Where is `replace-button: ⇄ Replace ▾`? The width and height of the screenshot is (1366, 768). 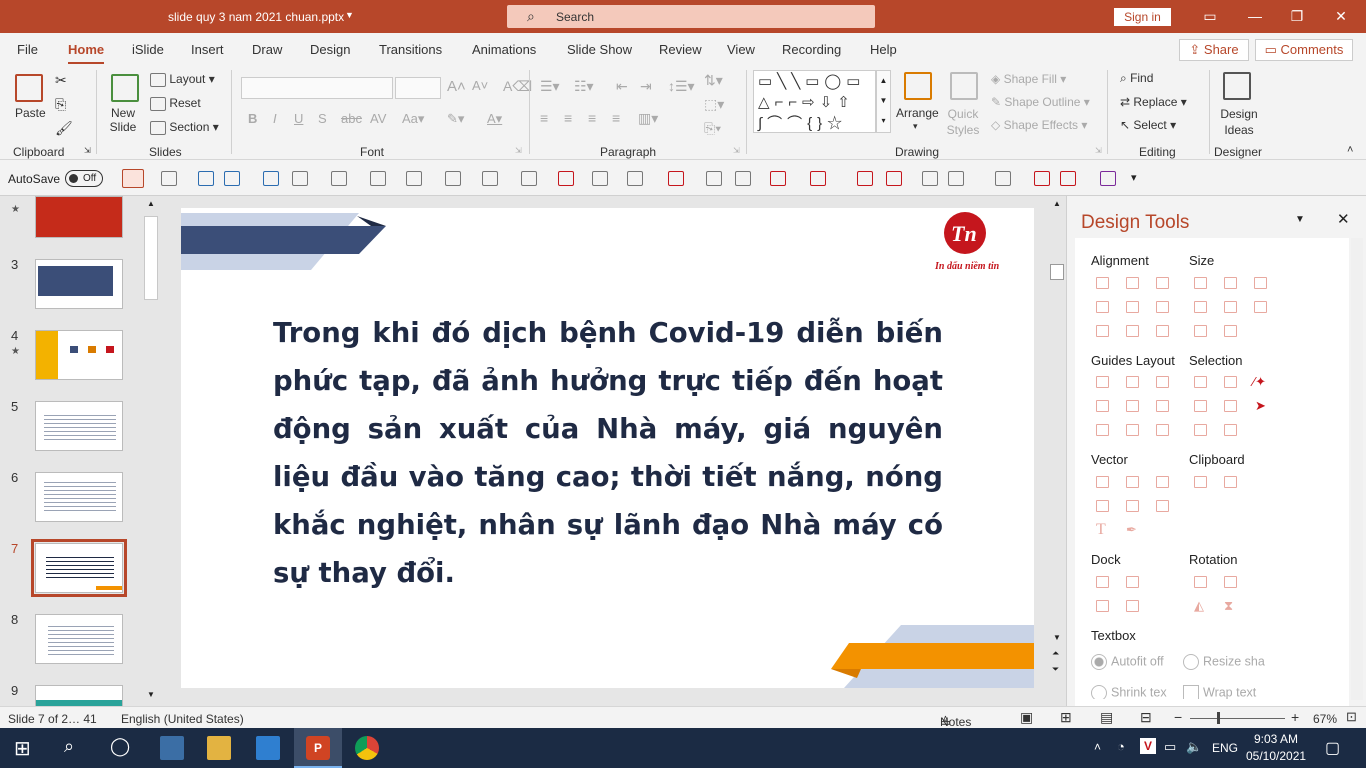 replace-button: ⇄ Replace ▾ is located at coordinates (1153, 102).